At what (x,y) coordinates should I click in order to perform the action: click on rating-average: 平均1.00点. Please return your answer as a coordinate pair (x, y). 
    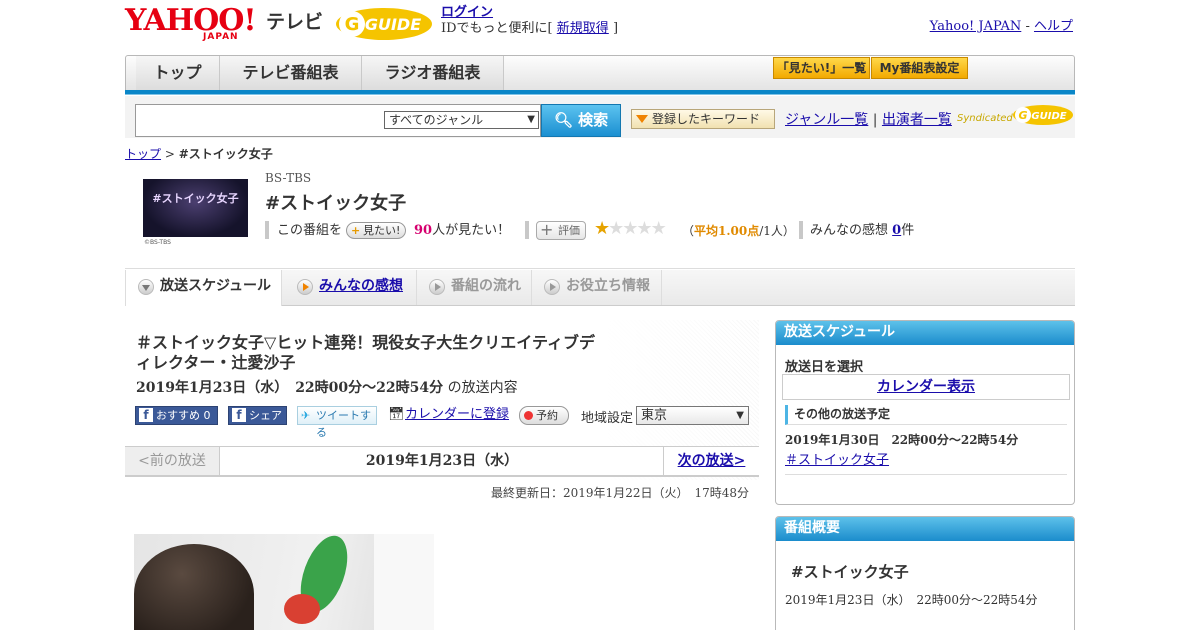
    Looking at the image, I should click on (727, 231).